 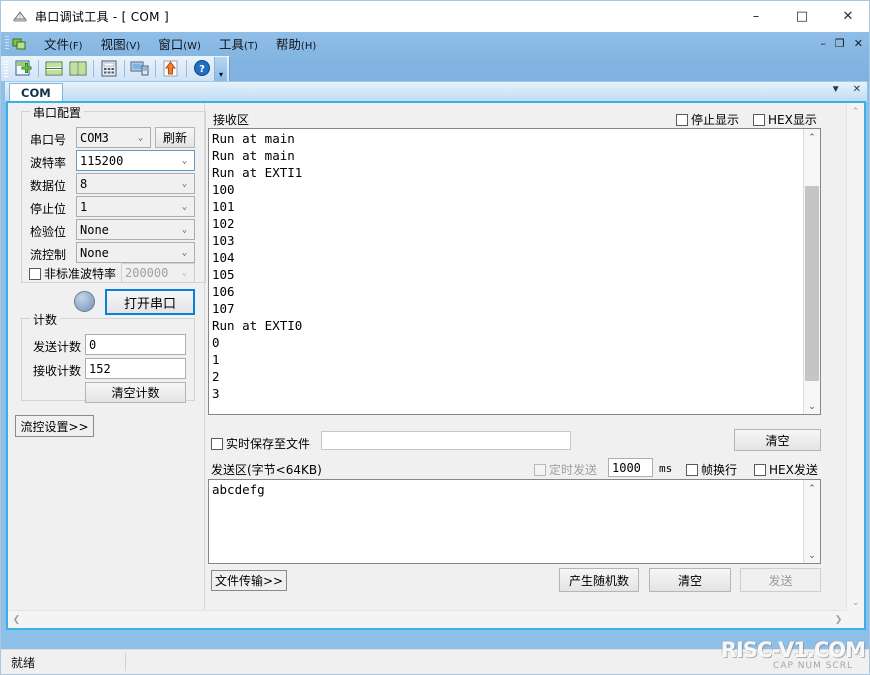 I want to click on tx-count-label: 发送计数, so click(x=57, y=347).